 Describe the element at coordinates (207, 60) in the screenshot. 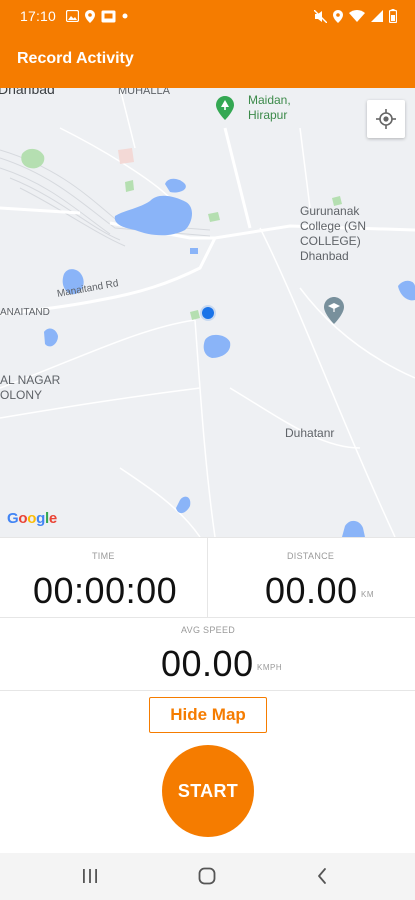

I see `app-bar: Record Activity` at that location.